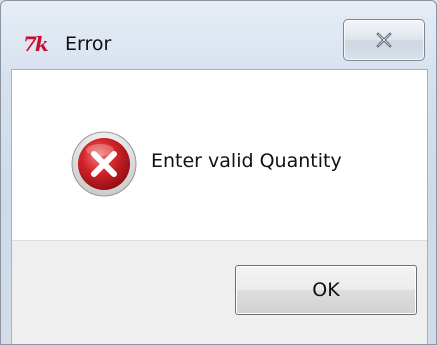 This screenshot has height=345, width=437. I want to click on close-x-icon, so click(384, 40).